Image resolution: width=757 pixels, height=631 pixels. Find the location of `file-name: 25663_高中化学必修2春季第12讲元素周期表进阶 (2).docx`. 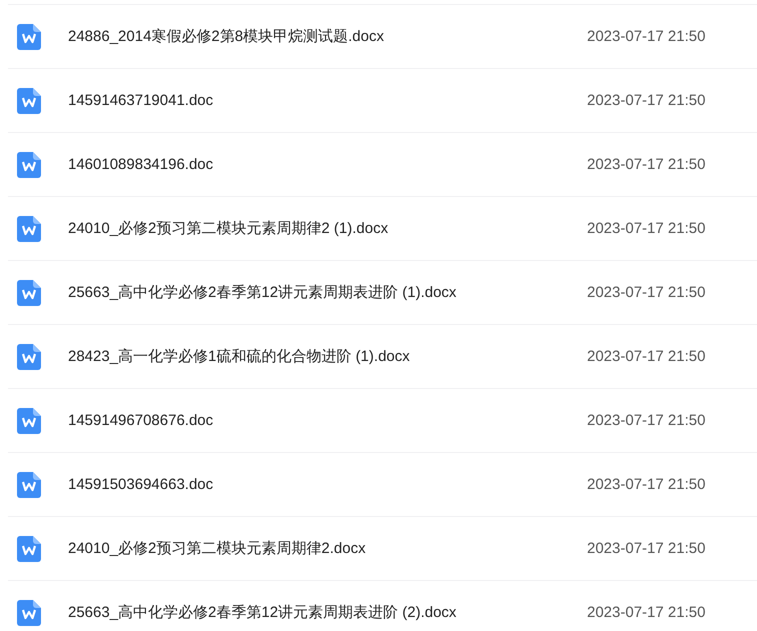

file-name: 25663_高中化学必修2春季第12讲元素周期表进阶 (2).docx is located at coordinates (327, 612).